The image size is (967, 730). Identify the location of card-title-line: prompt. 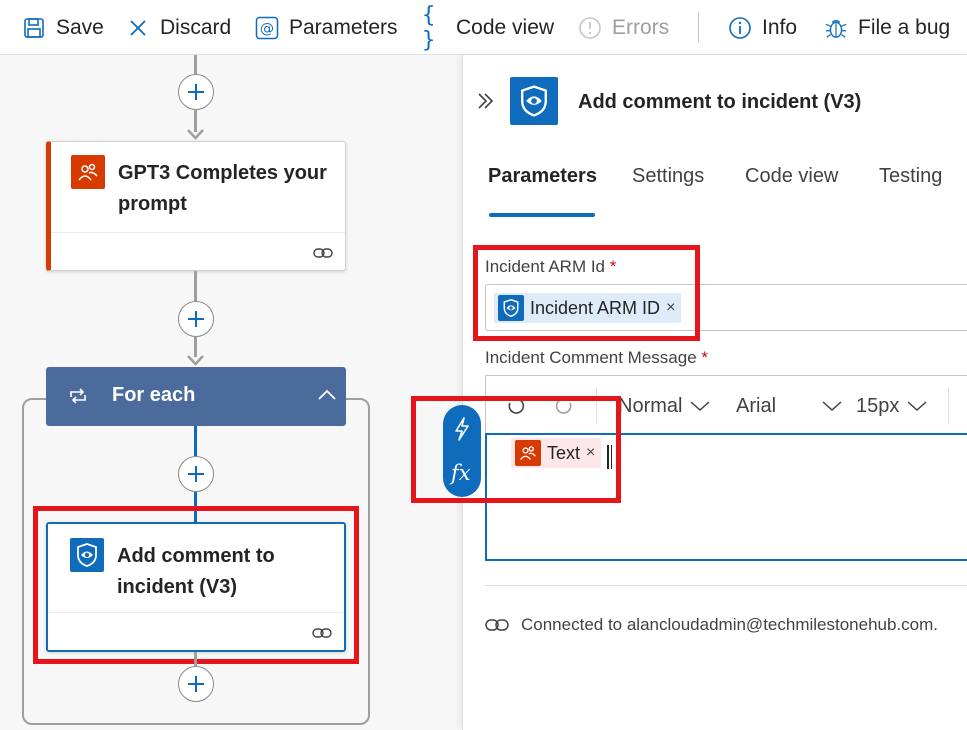
(152, 204).